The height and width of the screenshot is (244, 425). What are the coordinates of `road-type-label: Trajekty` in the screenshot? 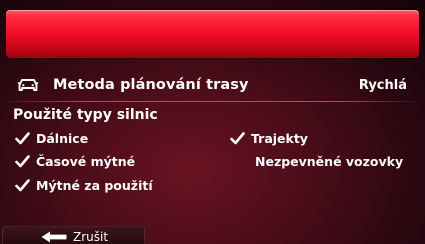 It's located at (279, 138).